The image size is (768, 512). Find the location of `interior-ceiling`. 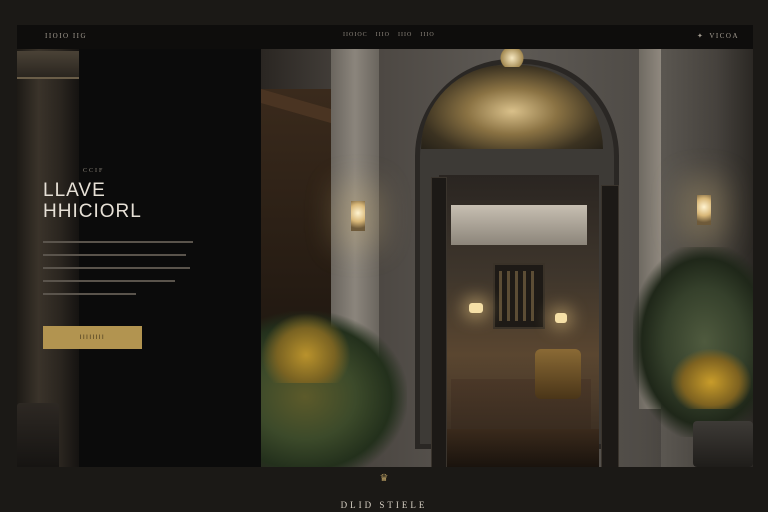

interior-ceiling is located at coordinates (519, 225).